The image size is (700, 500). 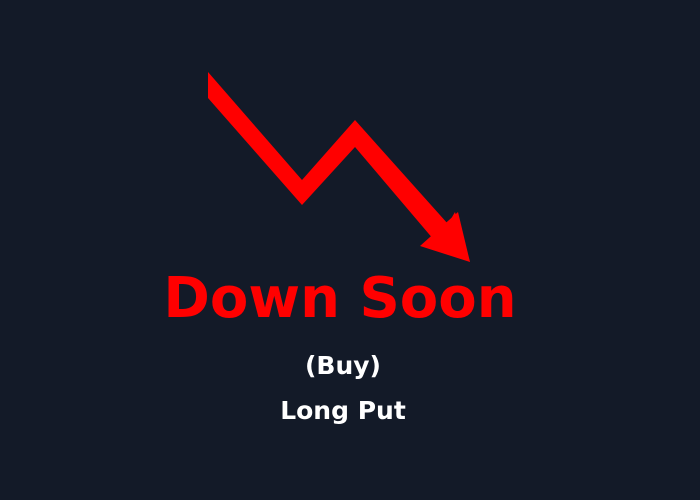 What do you see at coordinates (340, 298) in the screenshot?
I see `headline: Down Soon` at bounding box center [340, 298].